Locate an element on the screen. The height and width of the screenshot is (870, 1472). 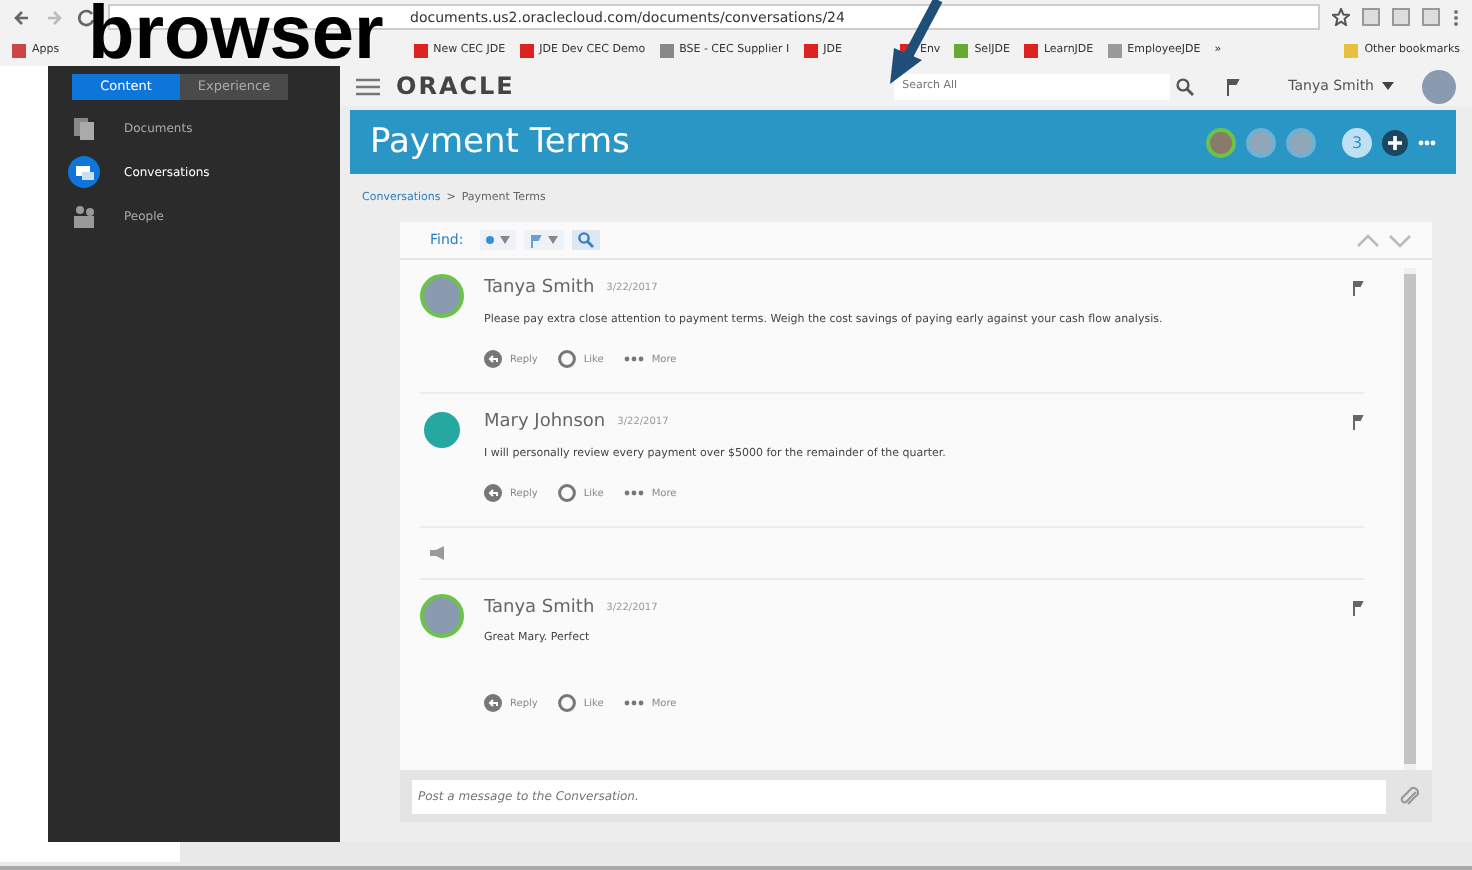
people-icon is located at coordinates (84, 216).